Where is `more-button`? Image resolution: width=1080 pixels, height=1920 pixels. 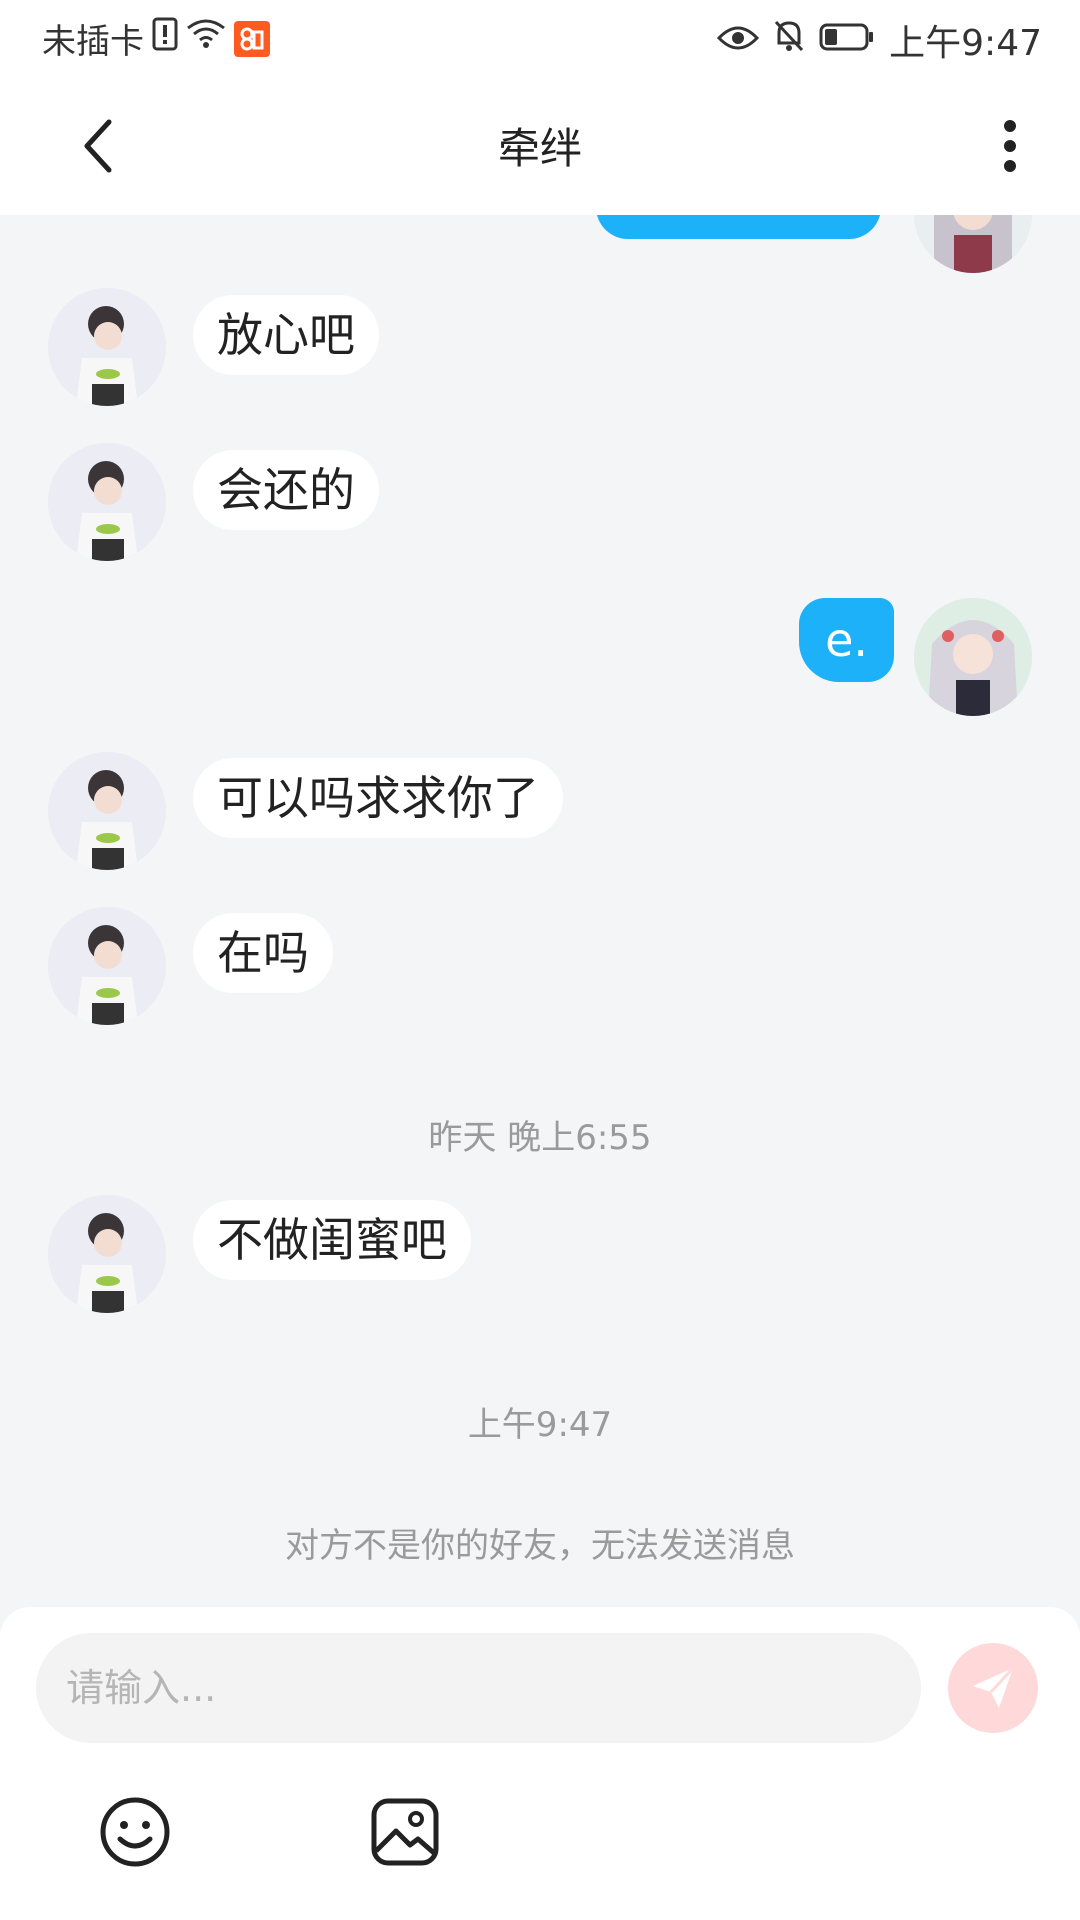 more-button is located at coordinates (1010, 146).